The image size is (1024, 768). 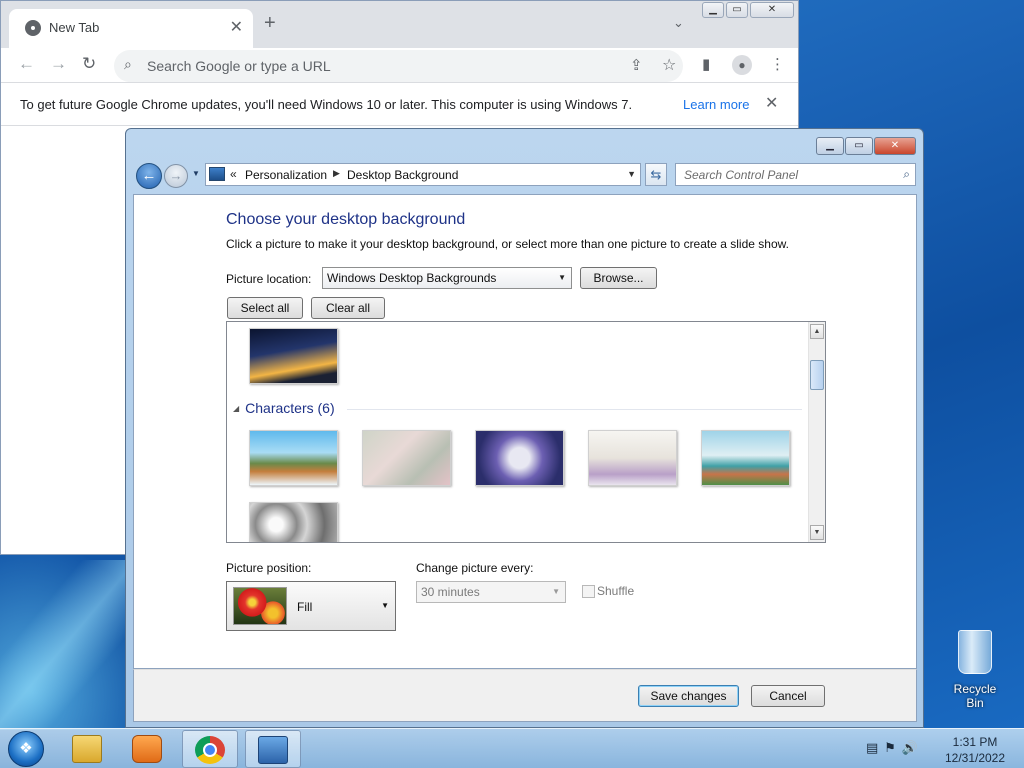 What do you see at coordinates (399, 24) in the screenshot?
I see `chrome-tab-strip: New Tab ✕ + ⌄ ▁ ▭ ✕` at bounding box center [399, 24].